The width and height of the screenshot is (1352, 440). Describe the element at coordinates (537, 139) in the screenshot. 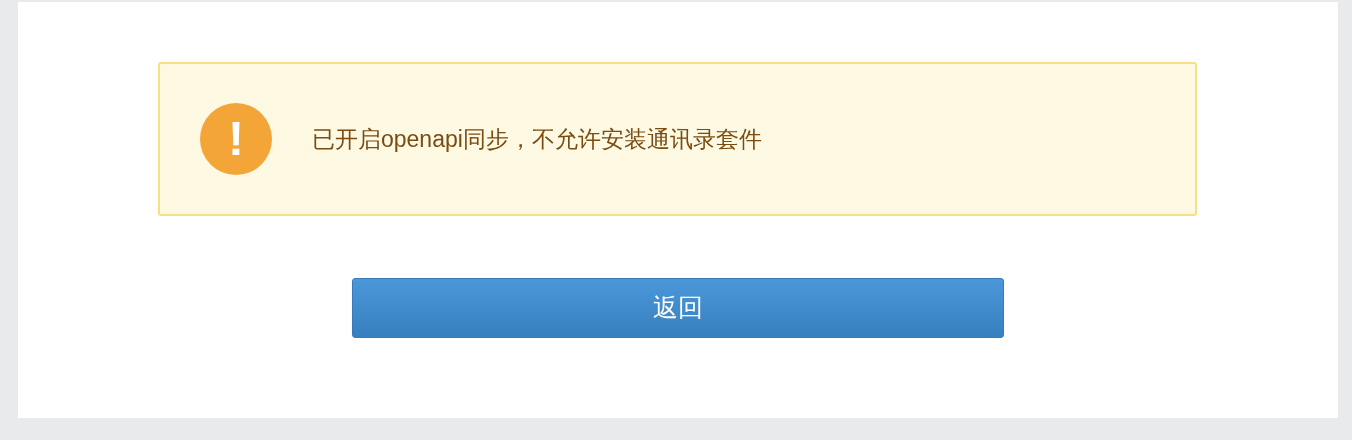

I see `alert-message: 已开启openapi同步，不允许安装通讯录套件` at that location.